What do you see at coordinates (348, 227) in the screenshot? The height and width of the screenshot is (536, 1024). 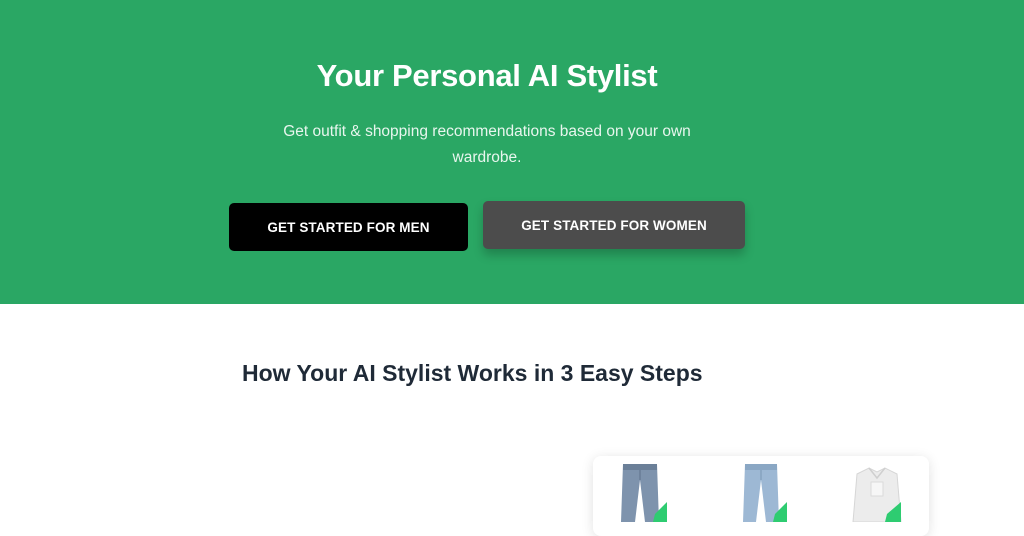 I see `get-started-men-button: GET STARTED FOR MEN` at bounding box center [348, 227].